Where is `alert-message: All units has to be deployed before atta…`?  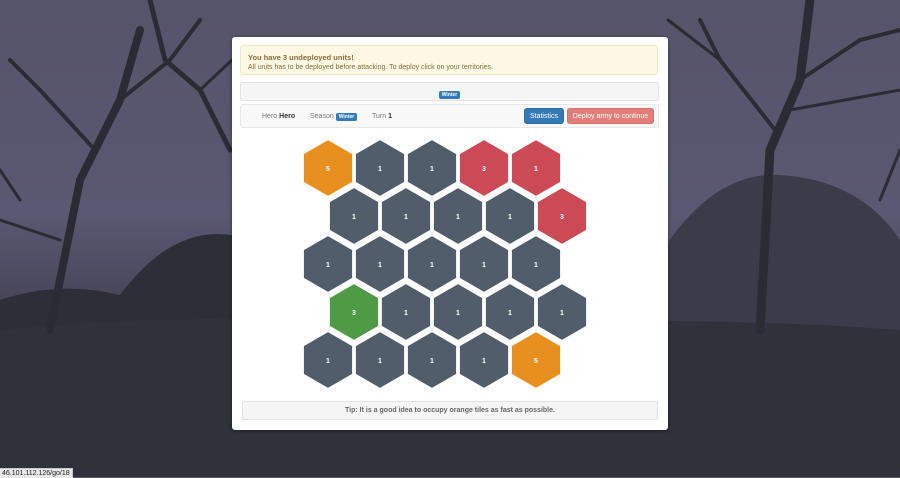
alert-message: All units has to be deployed before atta… is located at coordinates (371, 67).